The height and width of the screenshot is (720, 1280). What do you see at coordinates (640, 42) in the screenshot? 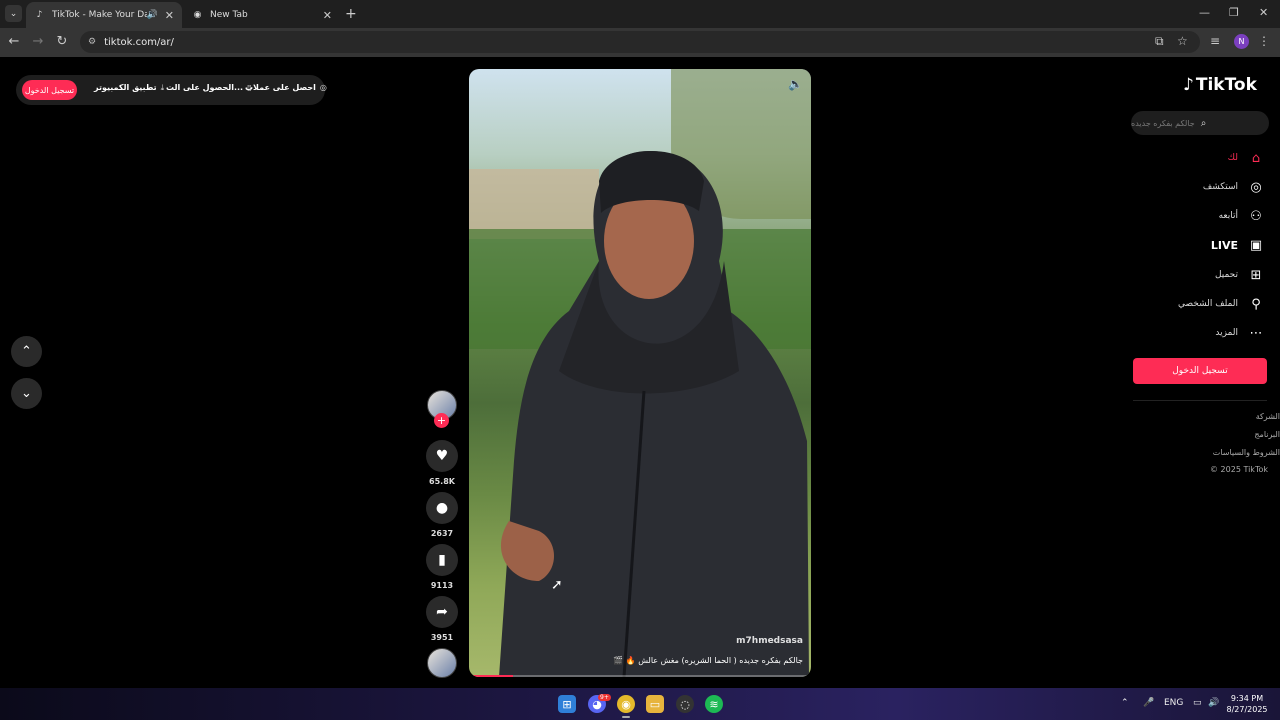
I see `address-bar: ⚙ tiktok.com/ar/` at bounding box center [640, 42].